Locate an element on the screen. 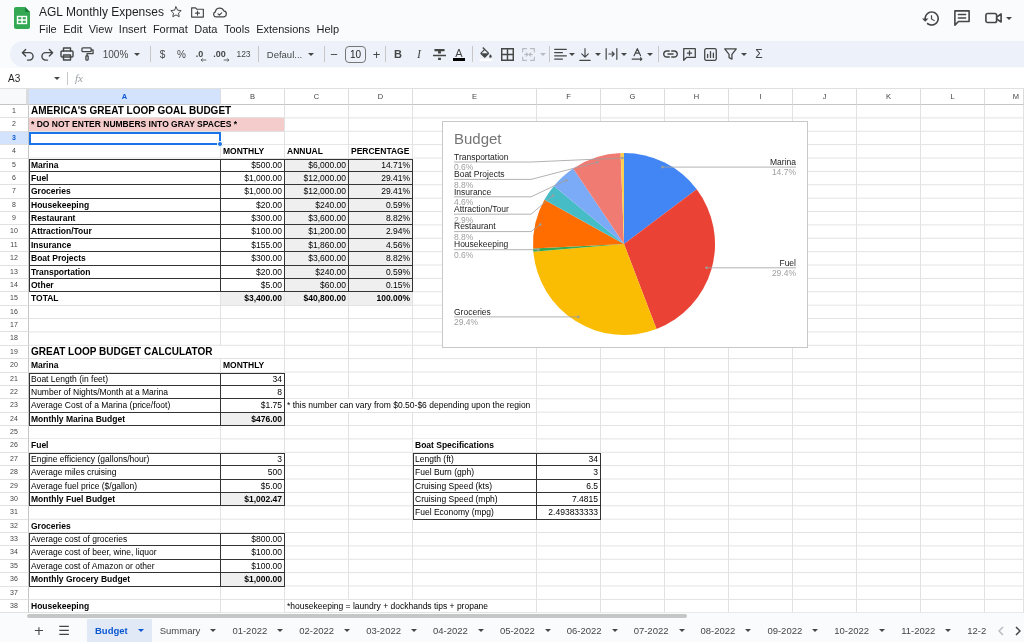 The width and height of the screenshot is (1024, 642). decrease-decimals-button: .0 is located at coordinates (201, 54).